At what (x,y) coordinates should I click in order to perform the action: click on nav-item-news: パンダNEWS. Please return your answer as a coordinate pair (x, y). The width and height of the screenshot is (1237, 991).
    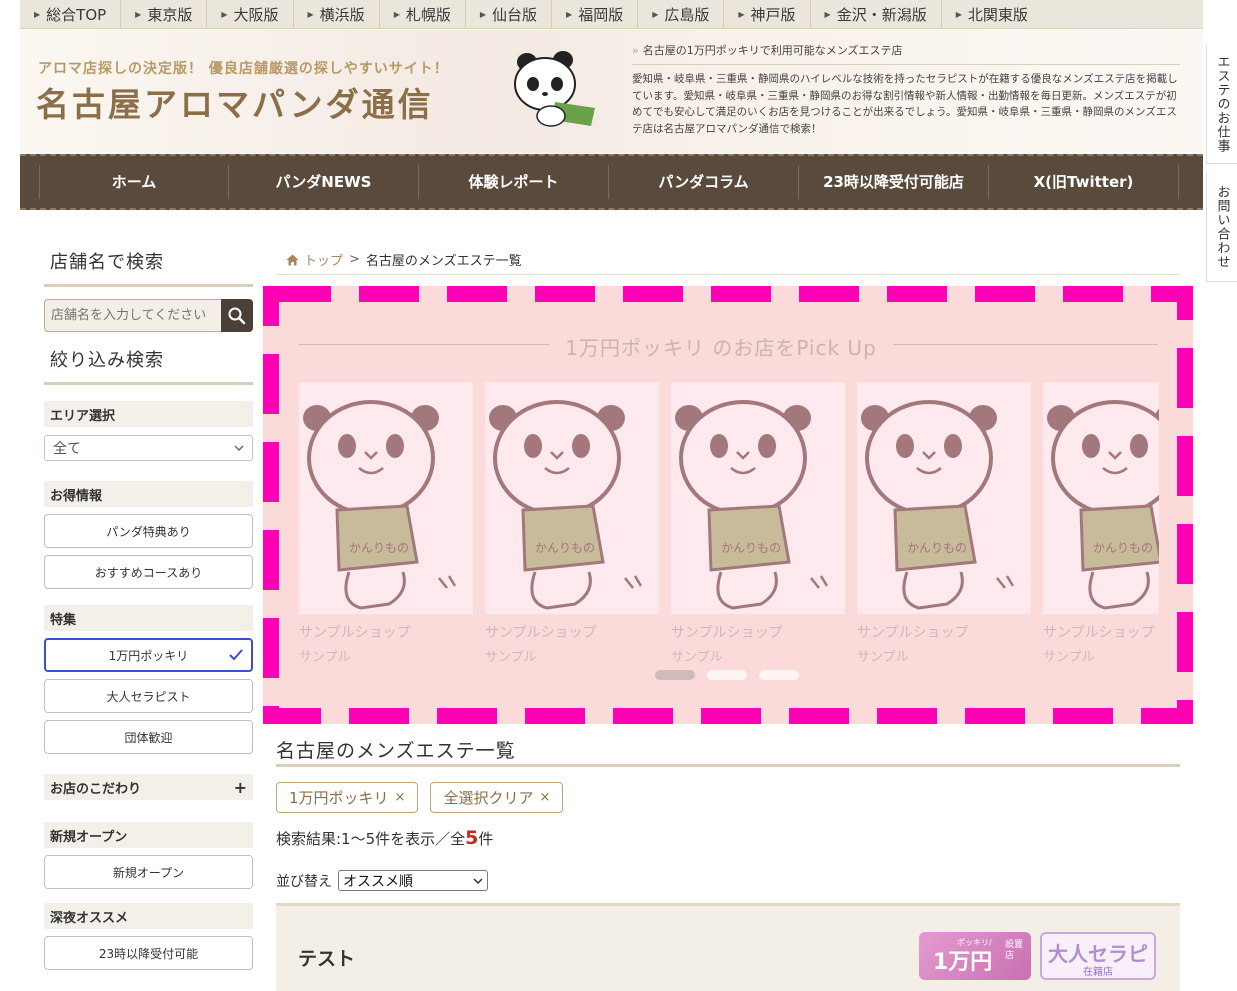
    Looking at the image, I should click on (324, 182).